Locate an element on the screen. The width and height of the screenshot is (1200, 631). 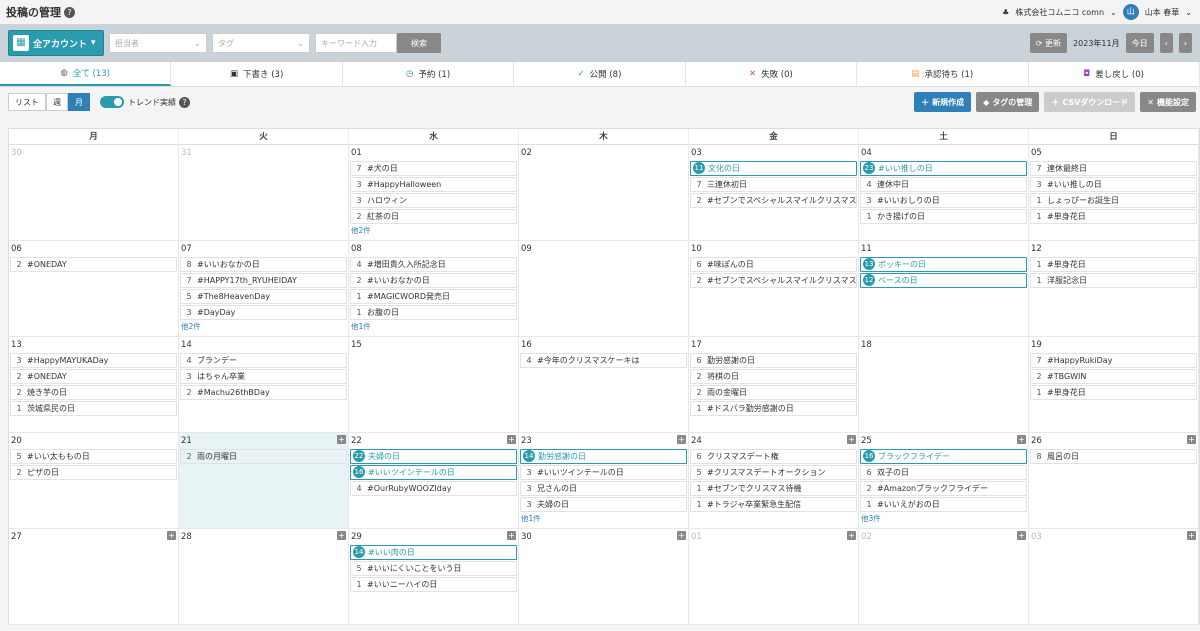
trend-event: 1 #MAGICWORD発売日 is located at coordinates (433, 296).